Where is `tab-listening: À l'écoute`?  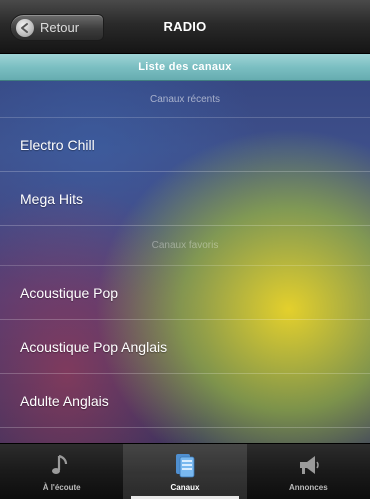
tab-listening: À l'écoute is located at coordinates (61, 471).